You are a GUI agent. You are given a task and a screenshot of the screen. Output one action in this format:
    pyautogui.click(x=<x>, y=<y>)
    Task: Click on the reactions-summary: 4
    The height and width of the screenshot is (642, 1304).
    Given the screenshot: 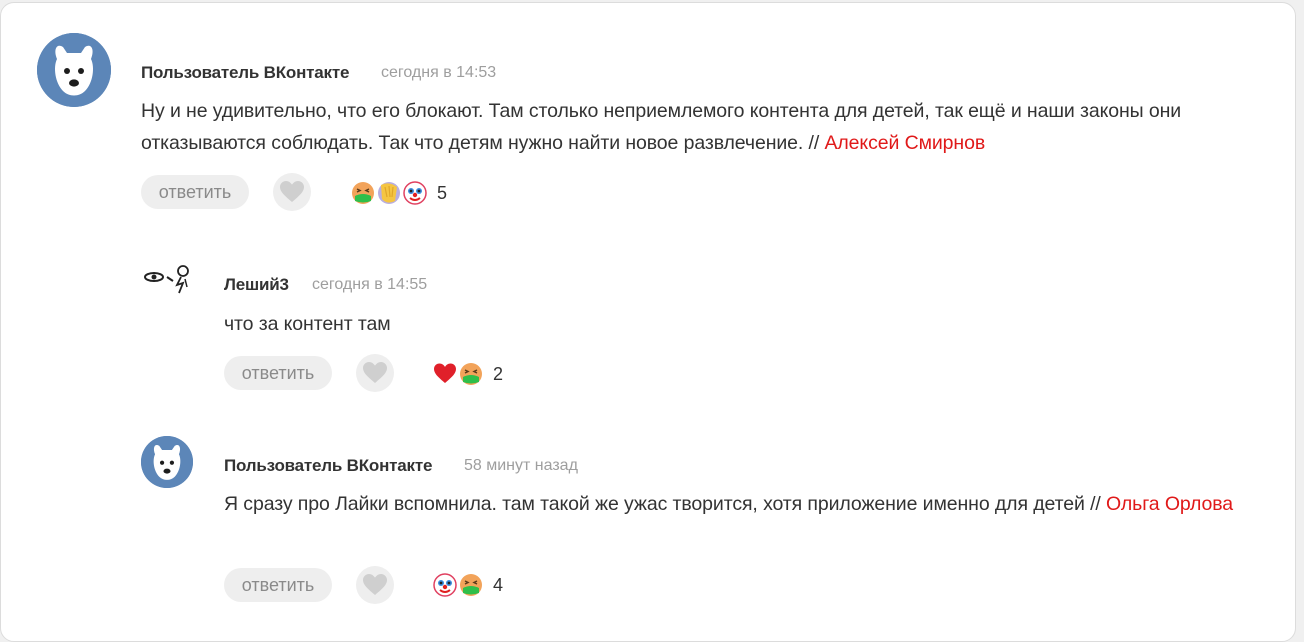 What is the action you would take?
    pyautogui.click(x=468, y=585)
    